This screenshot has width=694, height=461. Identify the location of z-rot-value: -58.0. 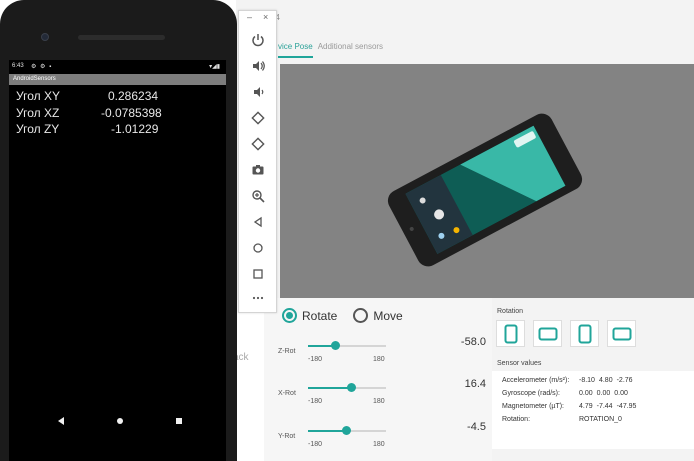
(473, 342).